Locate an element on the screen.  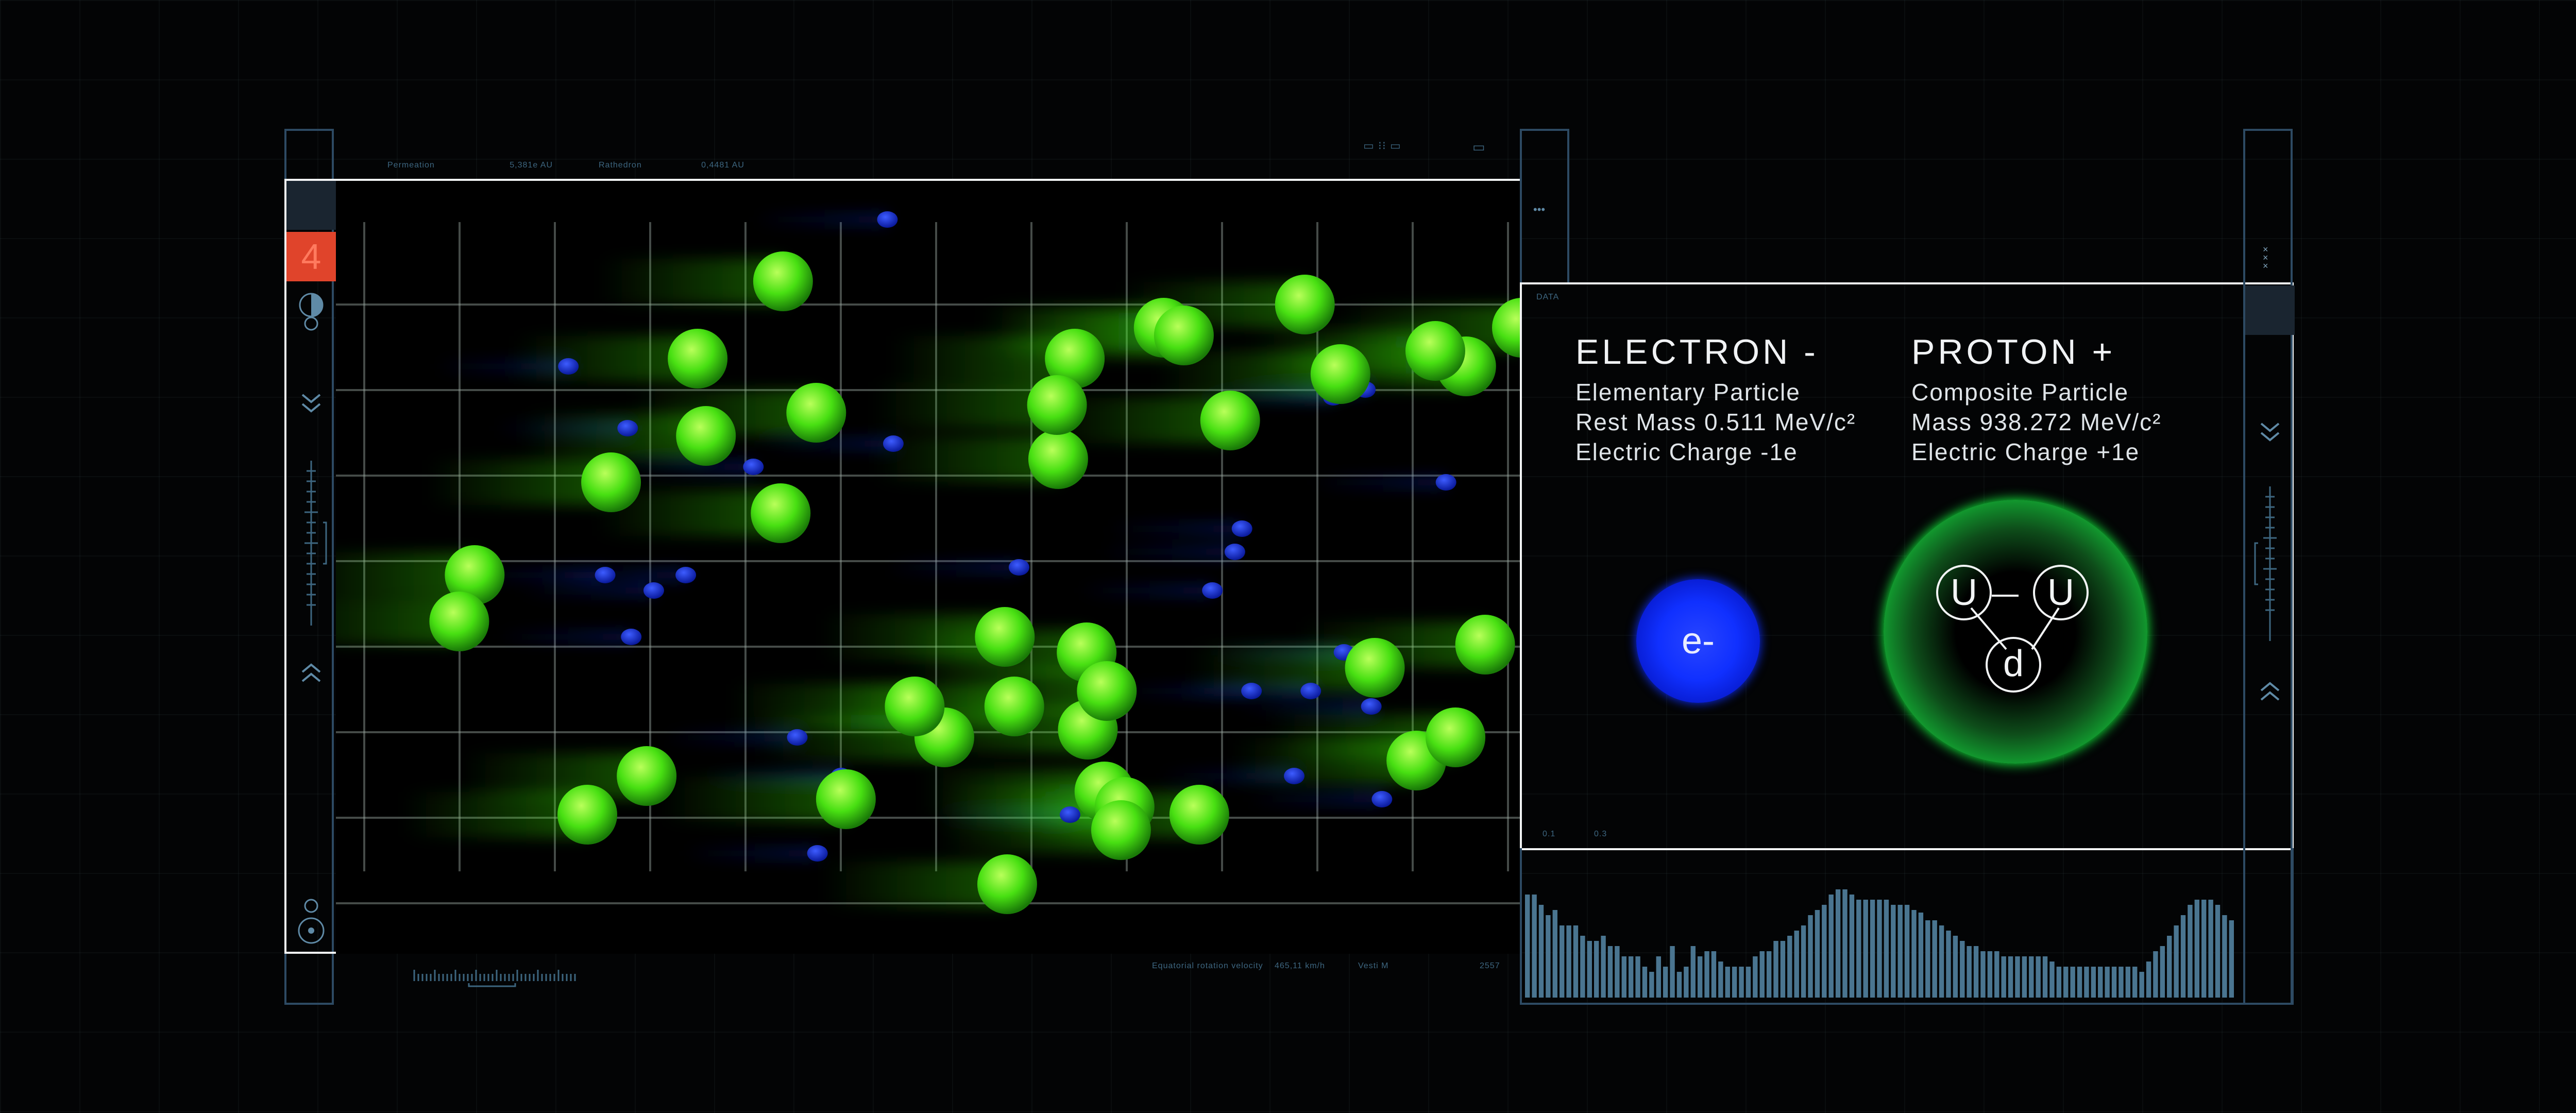
electron-type: Elementary Particle is located at coordinates (1688, 392).